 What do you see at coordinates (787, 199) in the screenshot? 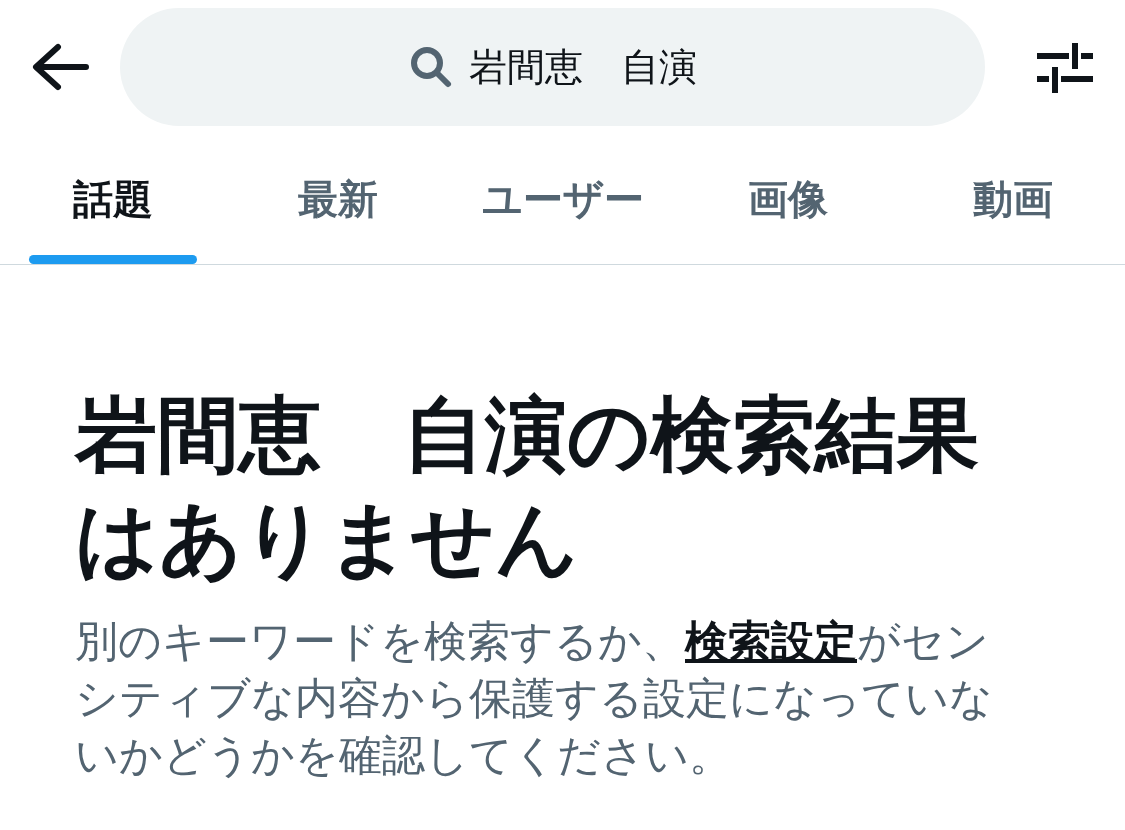
I see `tab: 画像` at bounding box center [787, 199].